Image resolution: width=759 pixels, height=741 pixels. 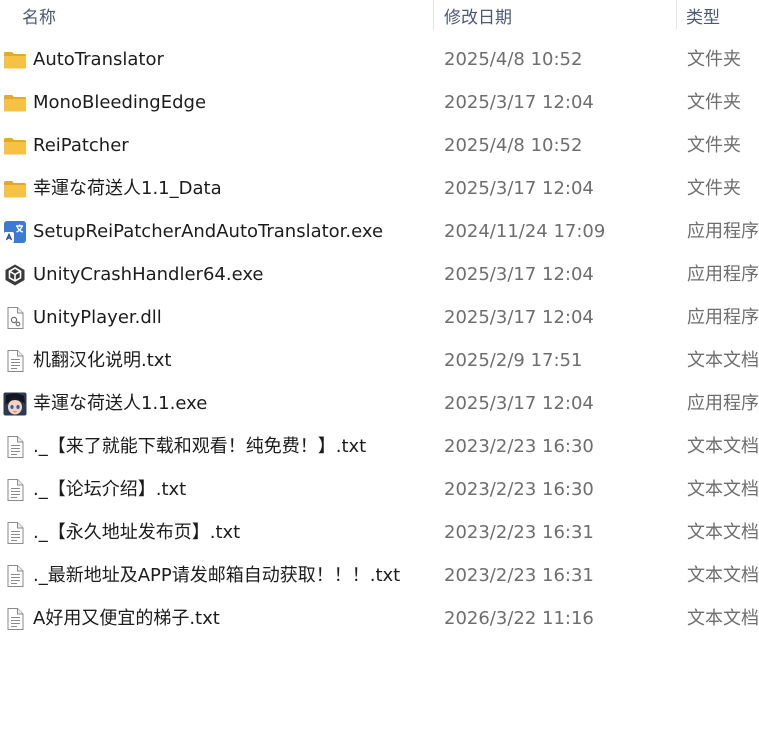 I want to click on file-name: UnityCrashHandler64.exe, so click(x=148, y=274).